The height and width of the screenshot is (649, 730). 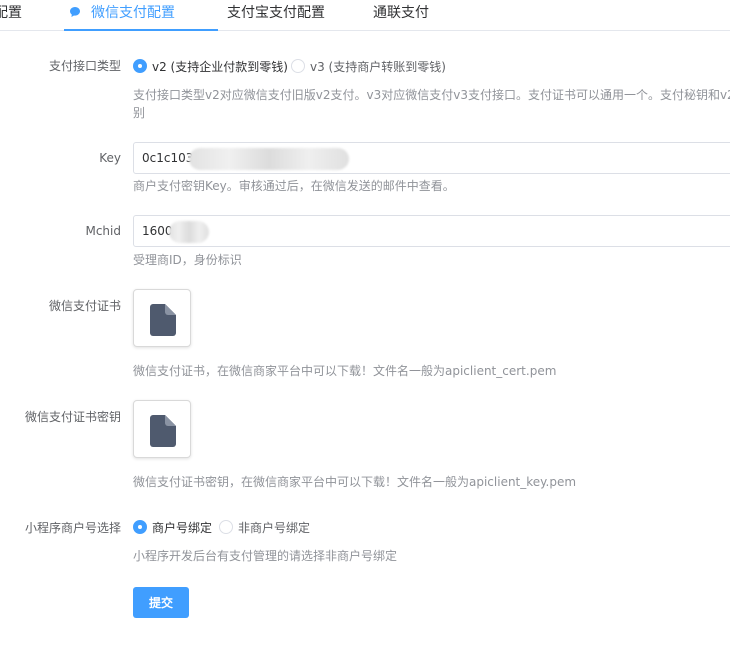 What do you see at coordinates (133, 13) in the screenshot?
I see `tab-wechat-pay-label: 微信支付配置` at bounding box center [133, 13].